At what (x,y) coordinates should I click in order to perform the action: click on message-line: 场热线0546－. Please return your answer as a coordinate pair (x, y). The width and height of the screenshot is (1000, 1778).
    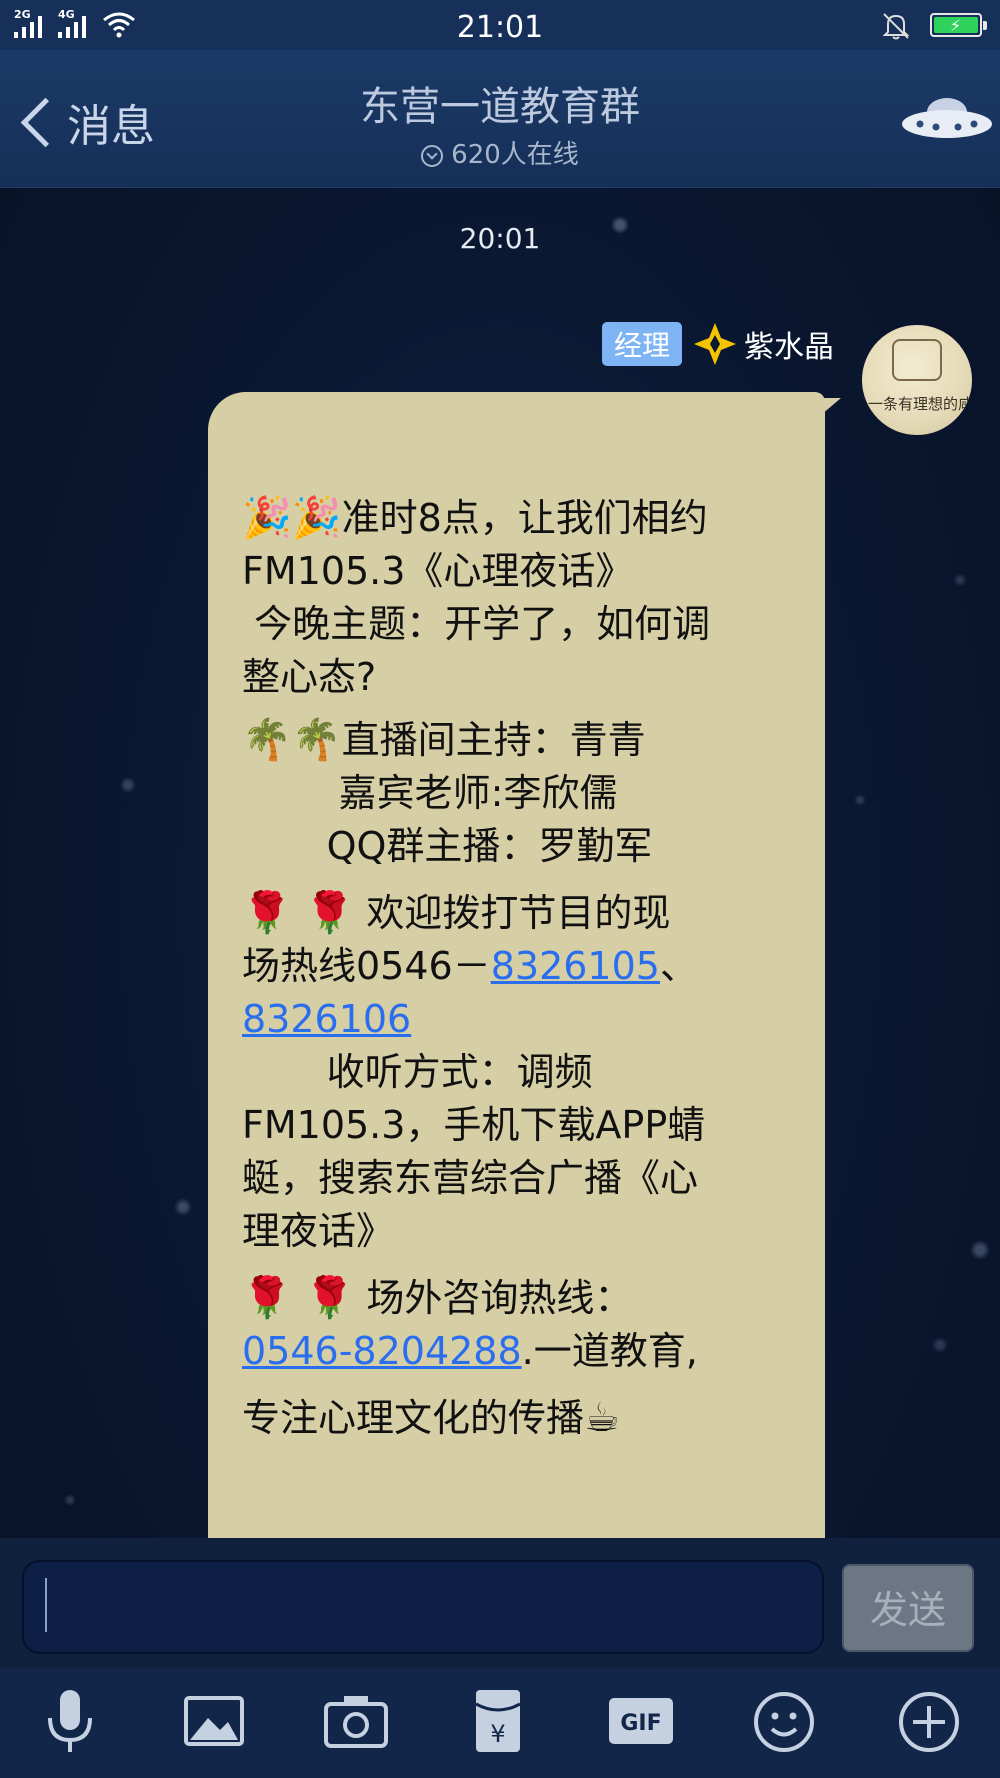
    Looking at the image, I should click on (366, 966).